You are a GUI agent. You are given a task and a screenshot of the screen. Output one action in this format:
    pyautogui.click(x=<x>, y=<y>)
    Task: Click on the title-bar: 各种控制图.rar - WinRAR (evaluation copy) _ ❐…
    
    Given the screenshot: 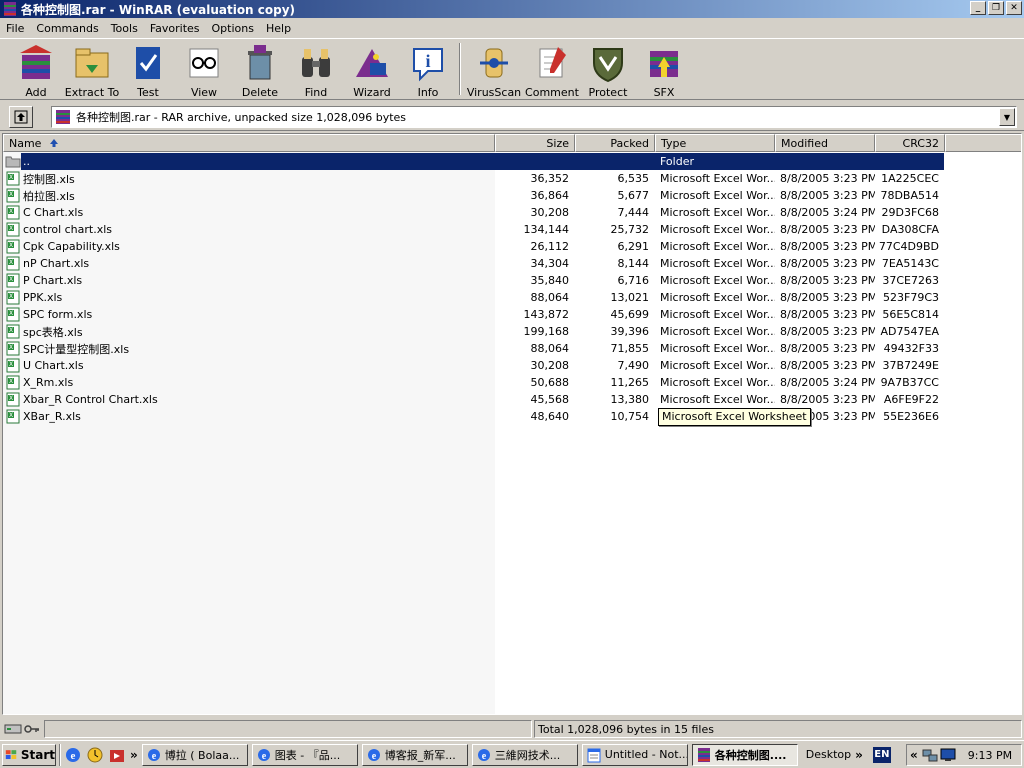 What is the action you would take?
    pyautogui.click(x=512, y=9)
    